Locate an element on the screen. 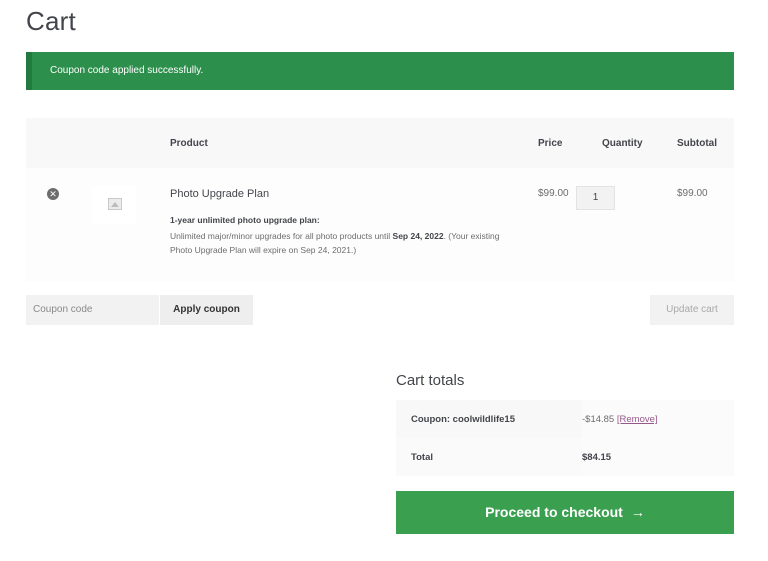  cart-totals-title: Cart totals is located at coordinates (430, 380).